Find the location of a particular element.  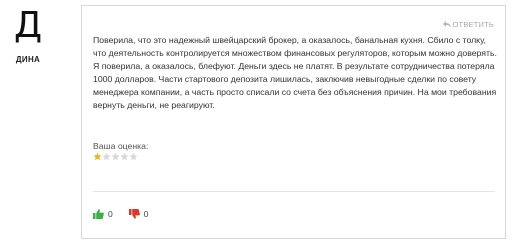

author-block: Д ДИНА is located at coordinates (28, 121).